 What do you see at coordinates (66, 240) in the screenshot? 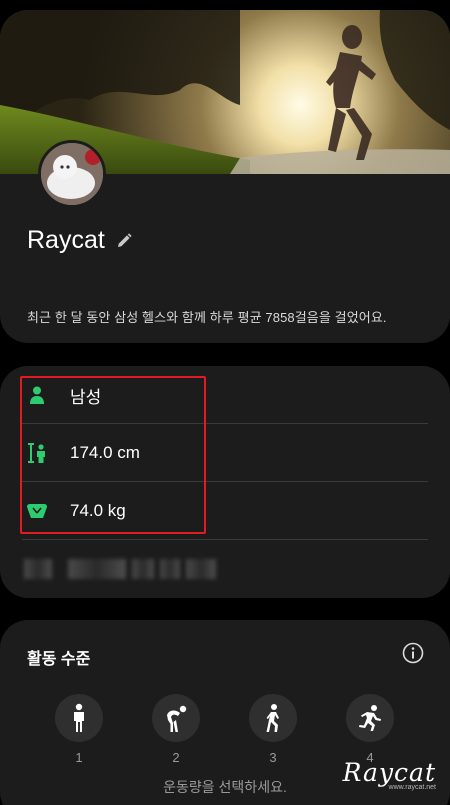
I see `profile-name: Raycat` at bounding box center [66, 240].